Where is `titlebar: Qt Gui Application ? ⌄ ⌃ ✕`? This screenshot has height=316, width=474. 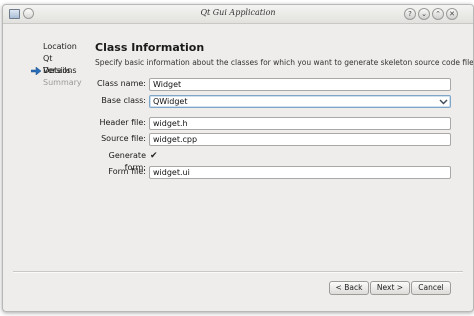 titlebar: Qt Gui Application ? ⌄ ⌃ ✕ is located at coordinates (238, 14).